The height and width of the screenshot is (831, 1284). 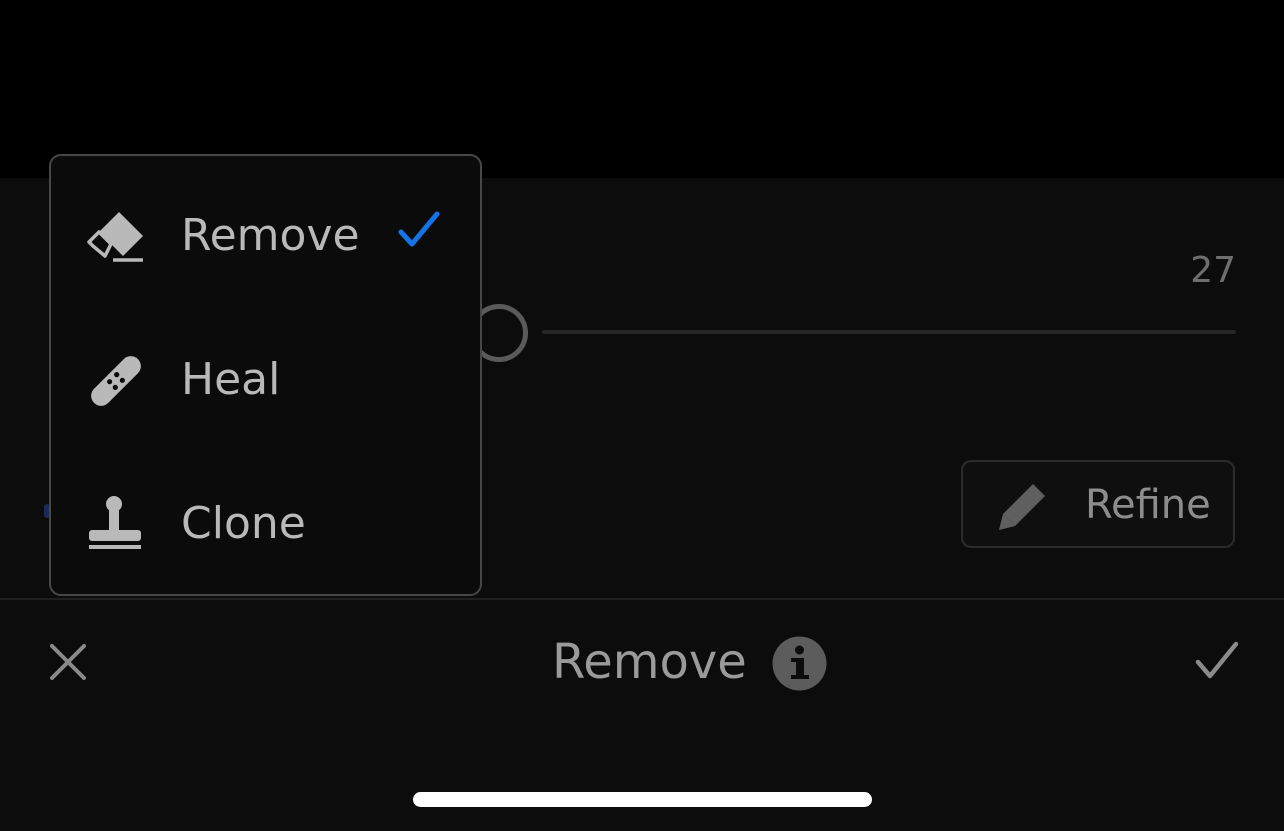 I want to click on close-icon, so click(x=68, y=662).